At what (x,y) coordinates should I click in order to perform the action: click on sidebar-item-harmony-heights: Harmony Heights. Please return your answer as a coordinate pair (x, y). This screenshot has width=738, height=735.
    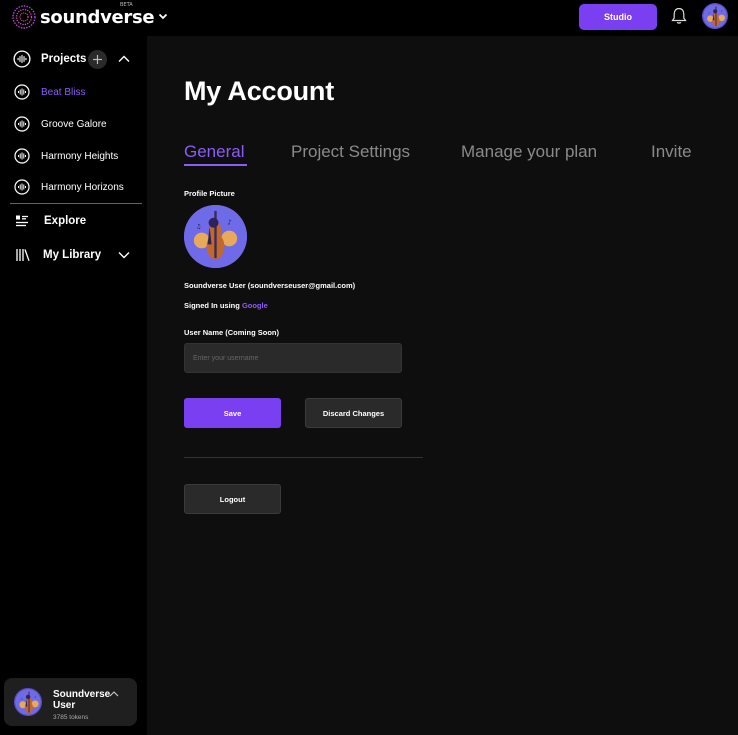
    Looking at the image, I should click on (73, 156).